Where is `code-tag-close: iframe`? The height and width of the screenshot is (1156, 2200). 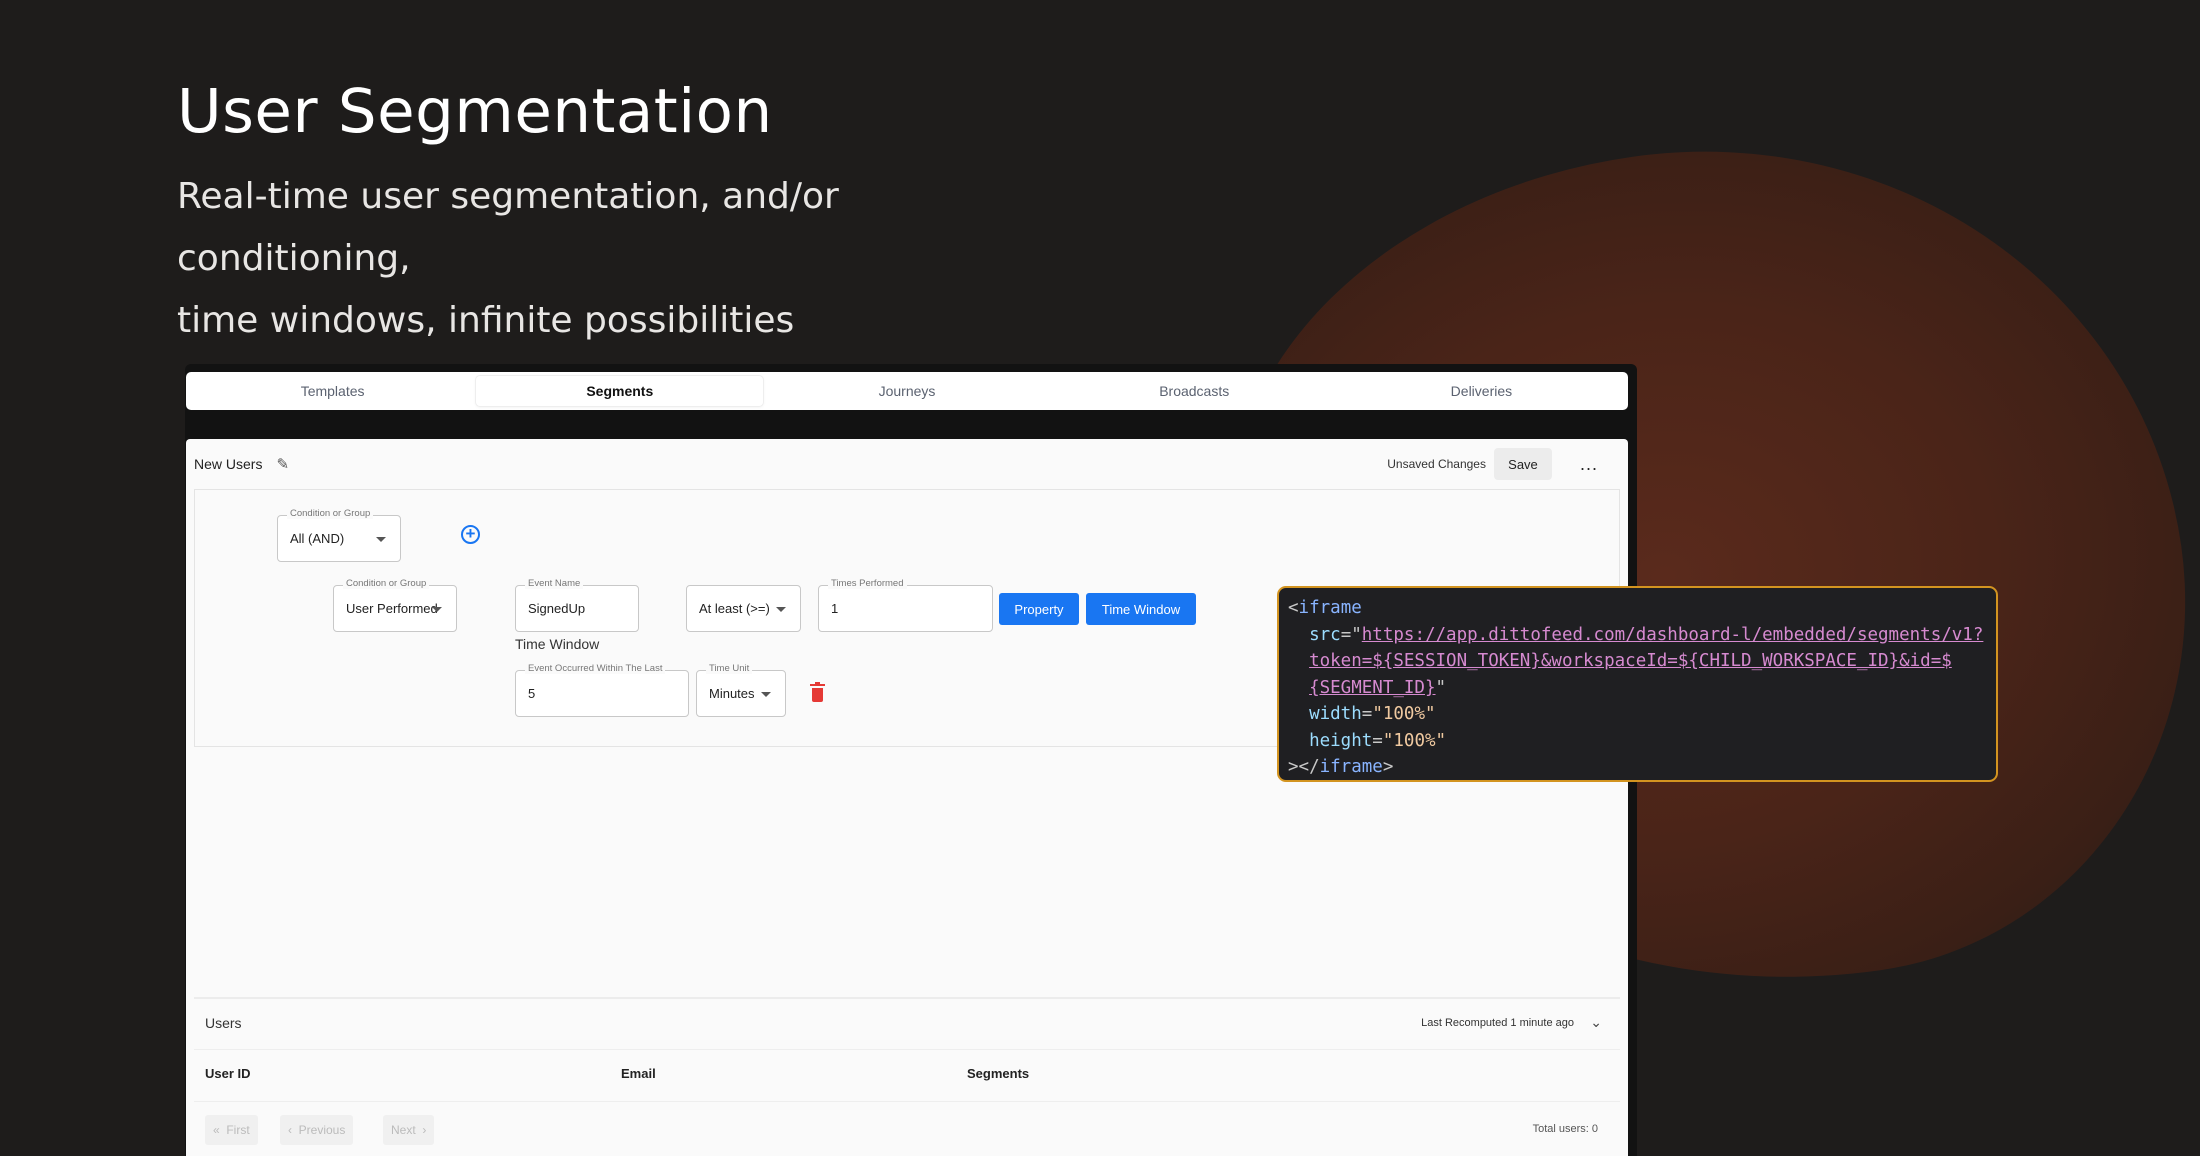
code-tag-close: iframe is located at coordinates (1351, 767).